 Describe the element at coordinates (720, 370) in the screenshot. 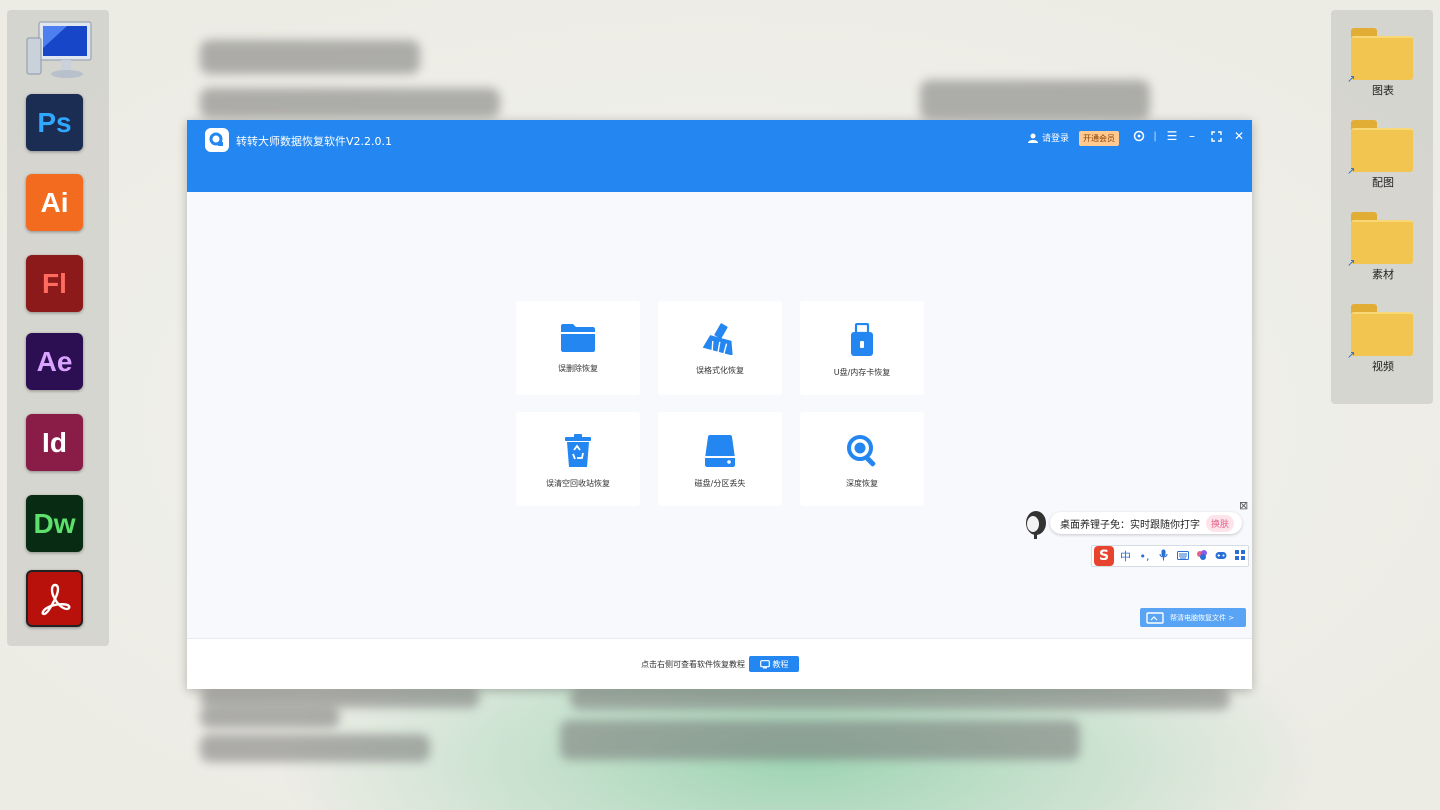

I see `card-label: 误格式化恢复` at that location.